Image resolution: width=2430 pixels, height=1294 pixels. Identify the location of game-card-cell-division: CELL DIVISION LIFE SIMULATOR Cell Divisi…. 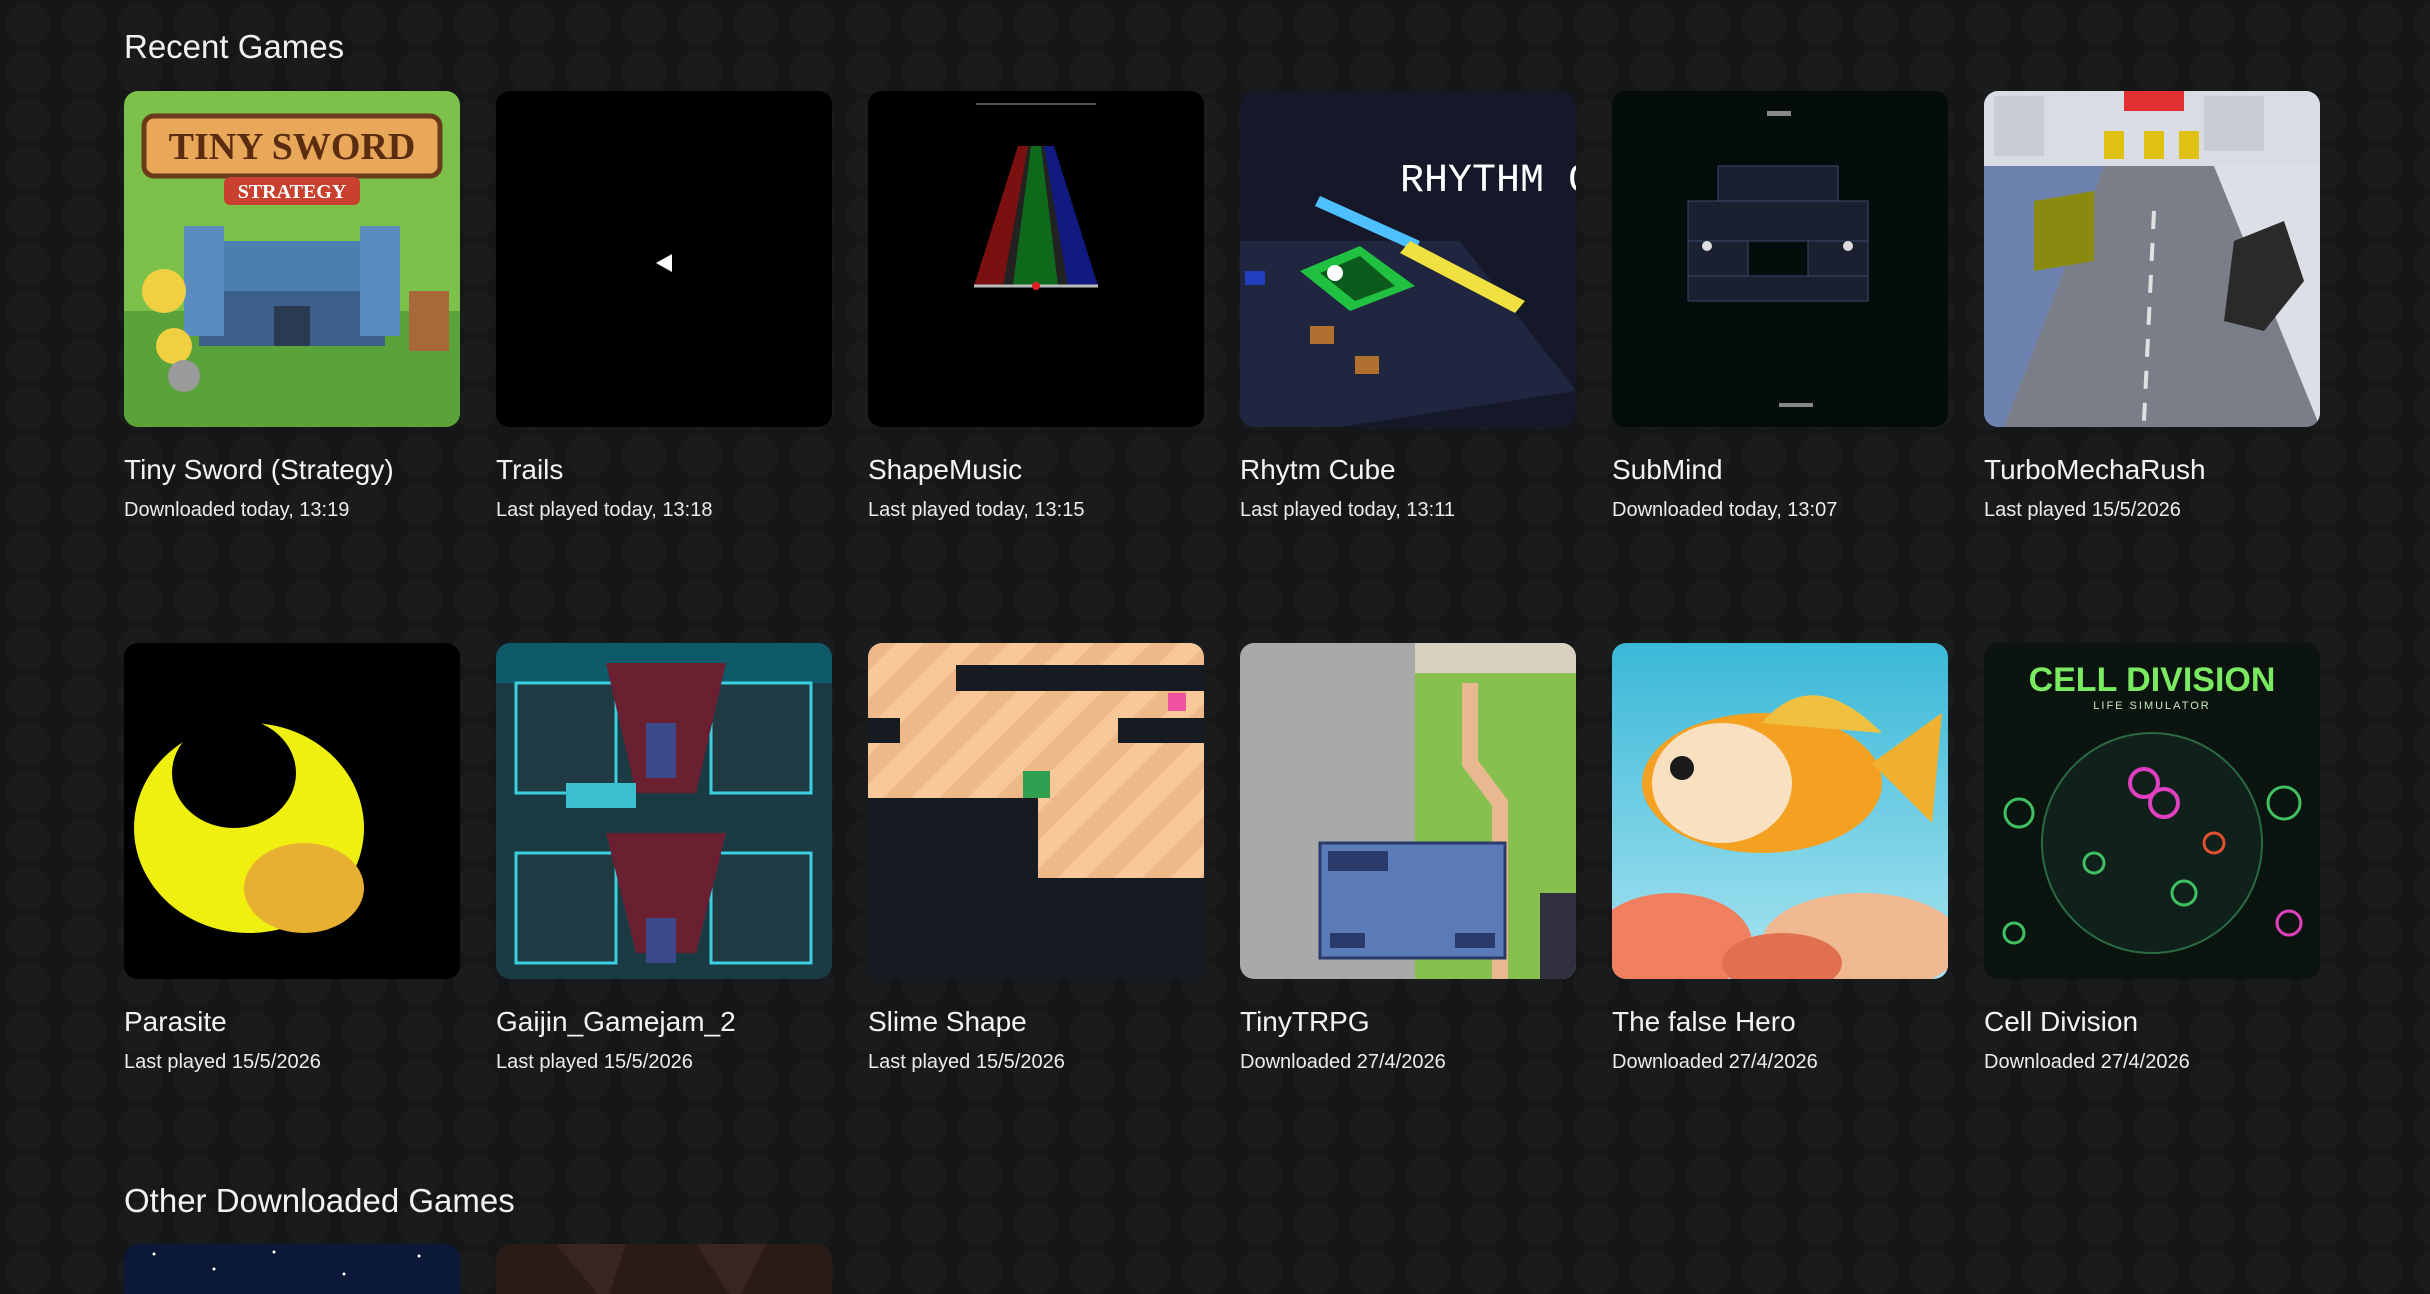
(2152, 858).